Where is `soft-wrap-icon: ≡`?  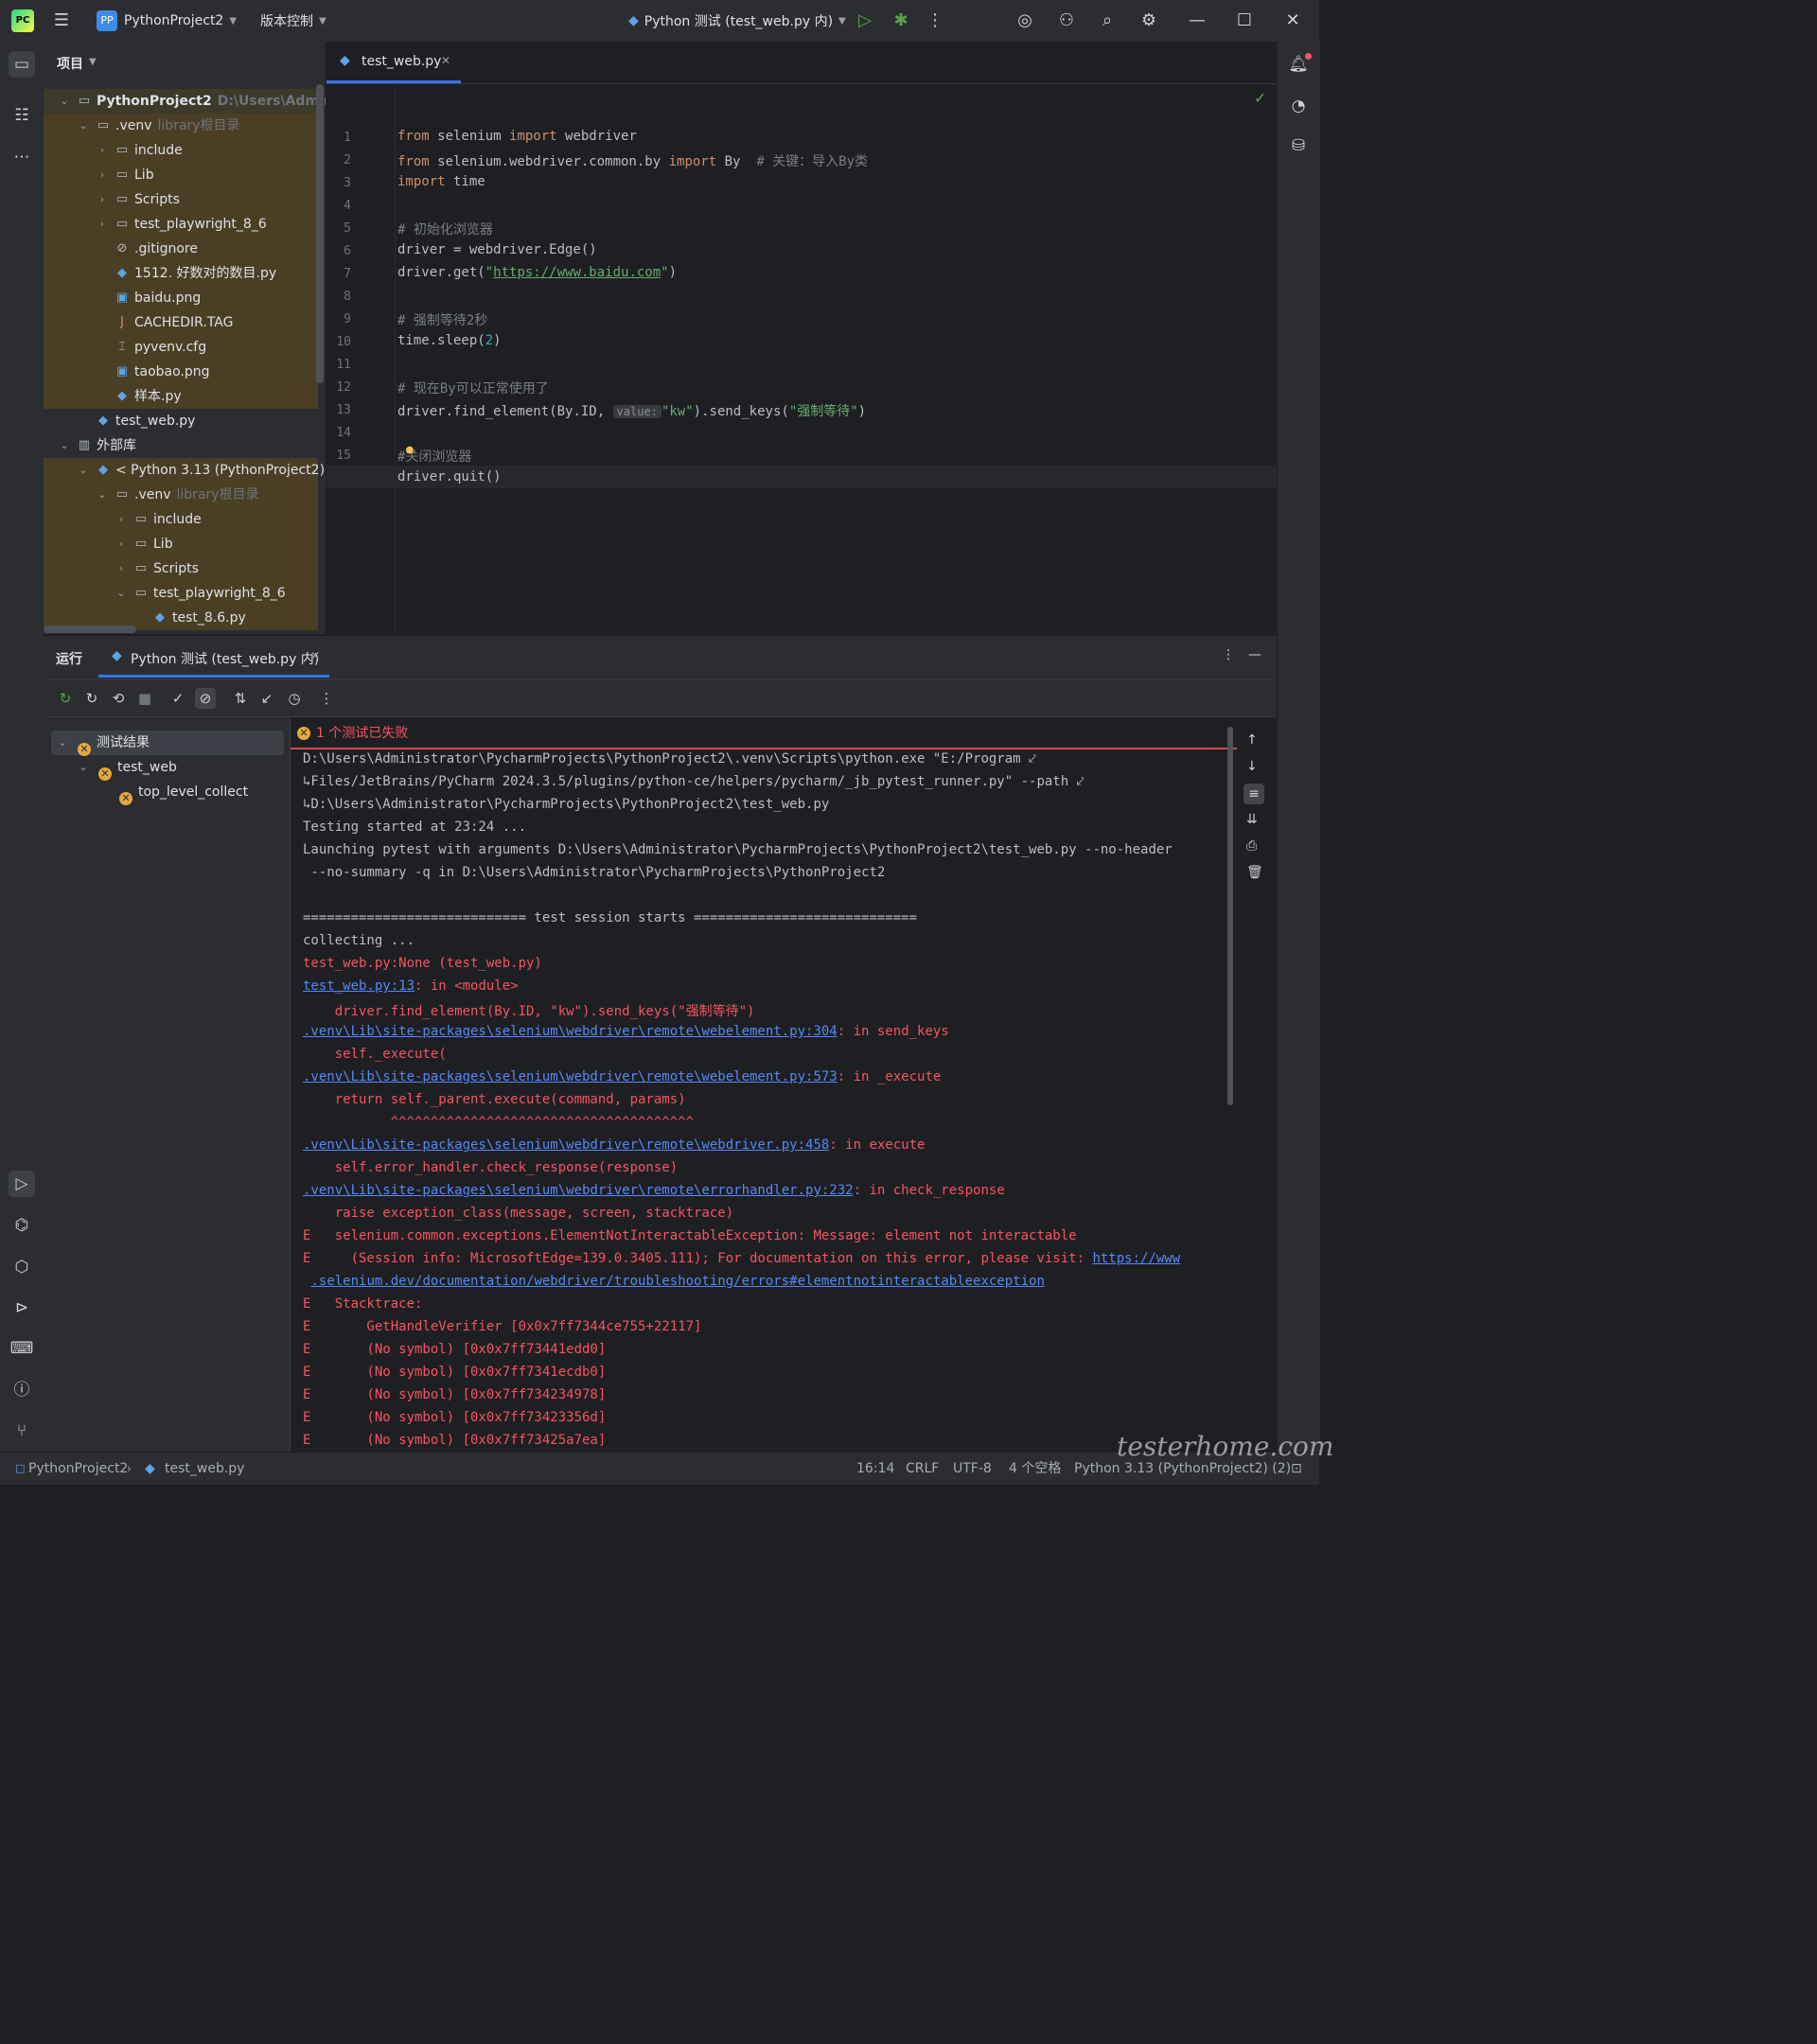
soft-wrap-icon: ≡ is located at coordinates (1254, 794).